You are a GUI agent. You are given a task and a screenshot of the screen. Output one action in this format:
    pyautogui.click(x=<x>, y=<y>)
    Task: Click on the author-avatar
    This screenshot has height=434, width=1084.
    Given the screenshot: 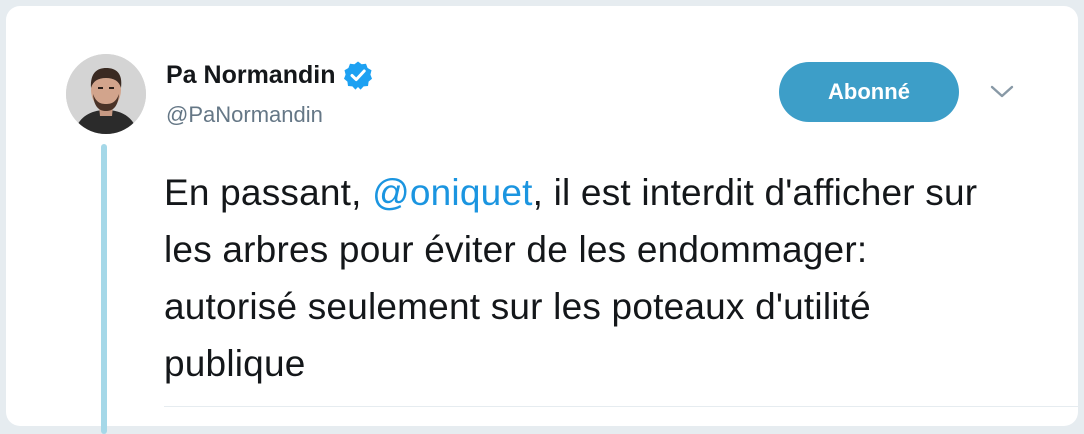 What is the action you would take?
    pyautogui.click(x=106, y=94)
    